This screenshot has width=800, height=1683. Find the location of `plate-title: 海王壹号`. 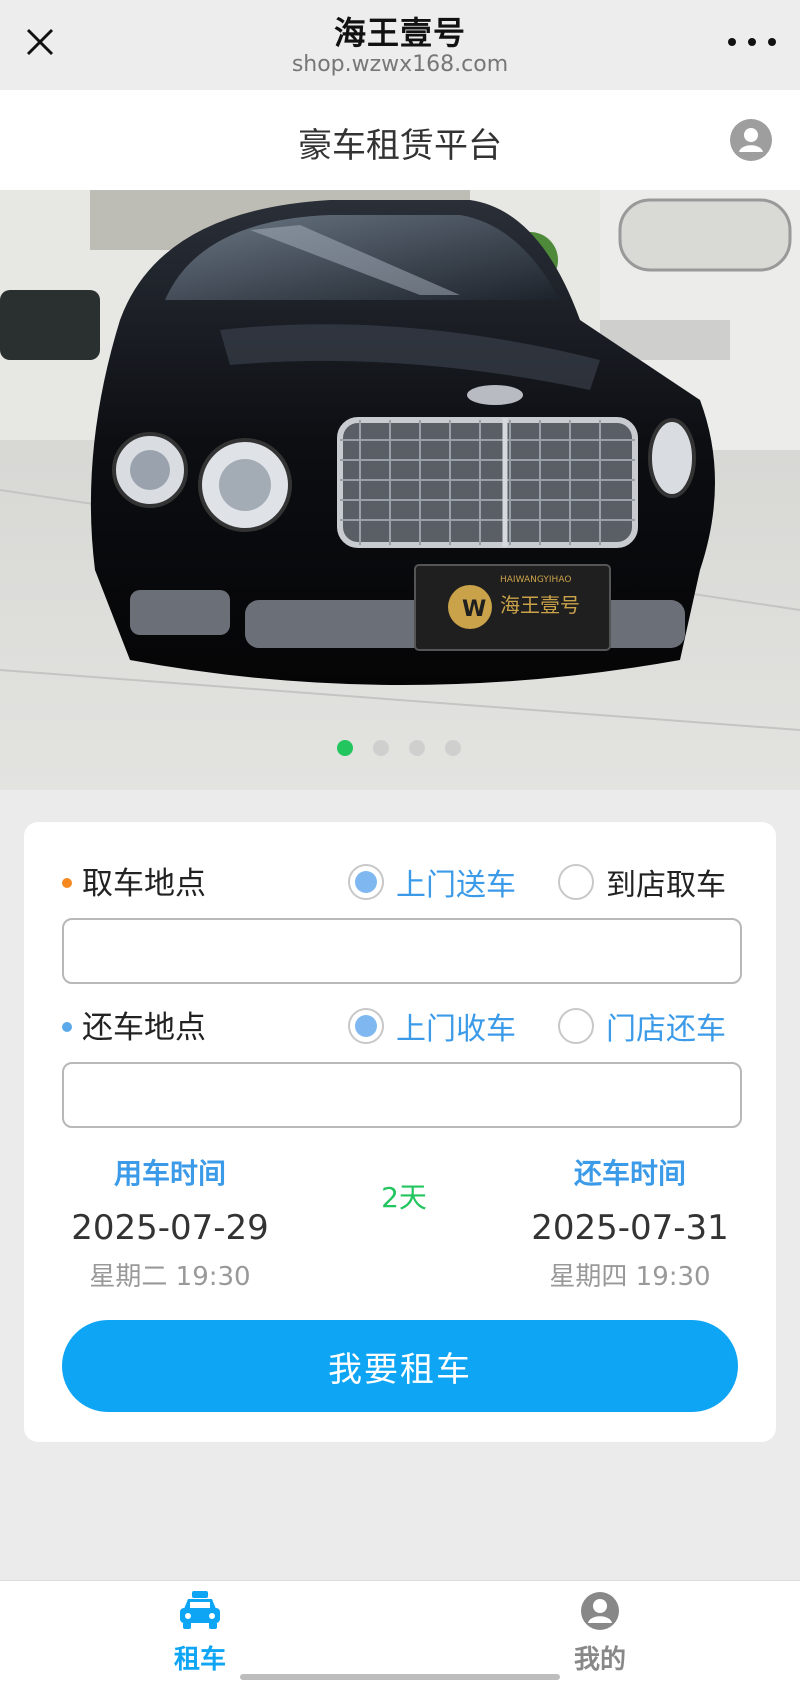

plate-title: 海王壹号 is located at coordinates (540, 605).